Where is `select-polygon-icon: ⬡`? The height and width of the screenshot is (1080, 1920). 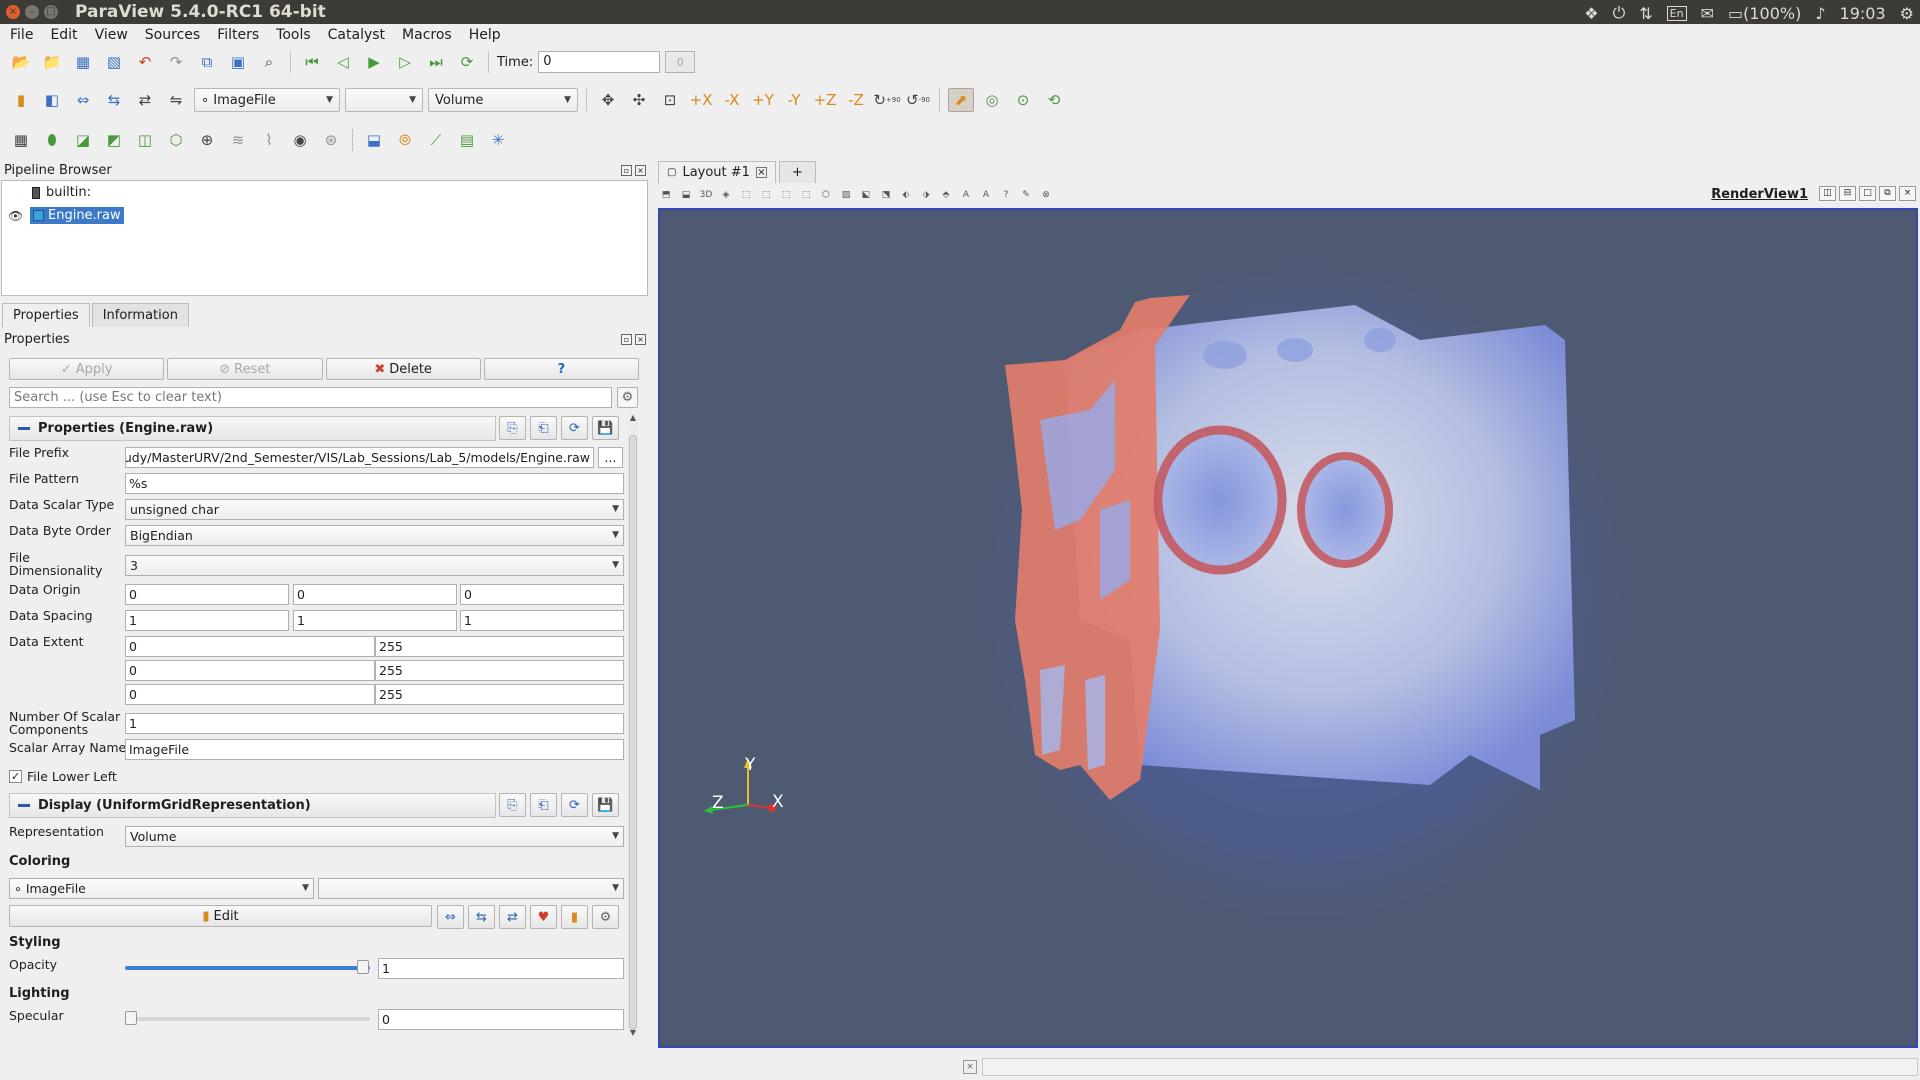 select-polygon-icon: ⬡ is located at coordinates (826, 195).